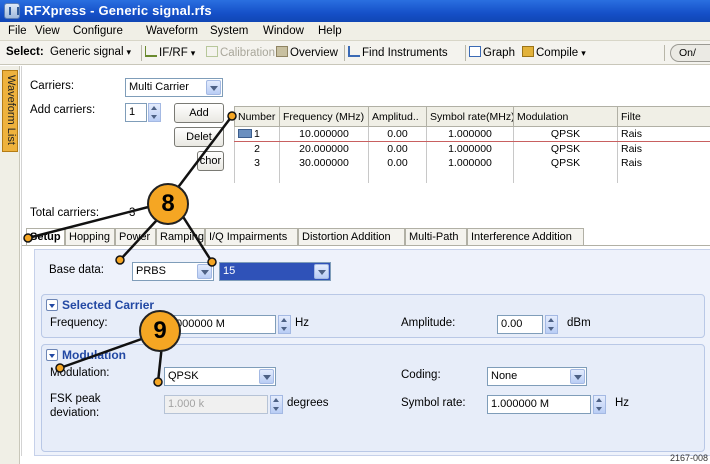  What do you see at coordinates (551, 324) in the screenshot?
I see `amplitude-stepper` at bounding box center [551, 324].